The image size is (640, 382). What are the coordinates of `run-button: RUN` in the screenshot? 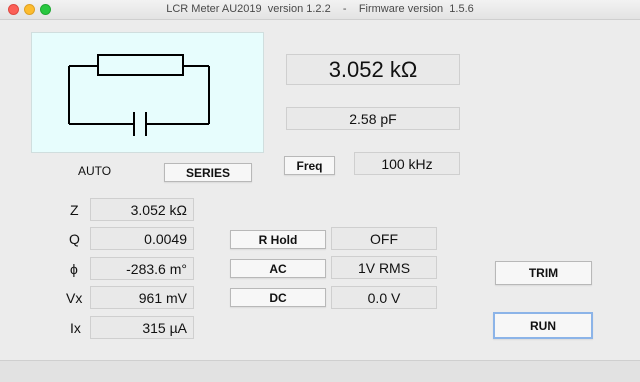 It's located at (543, 325).